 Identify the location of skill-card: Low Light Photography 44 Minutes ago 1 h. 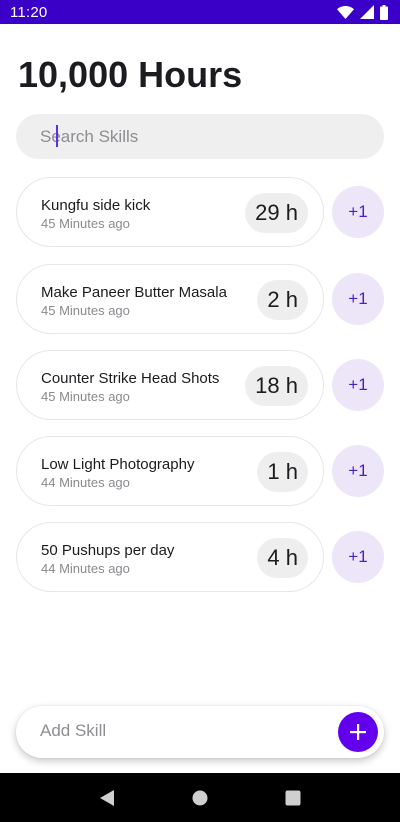
(170, 471).